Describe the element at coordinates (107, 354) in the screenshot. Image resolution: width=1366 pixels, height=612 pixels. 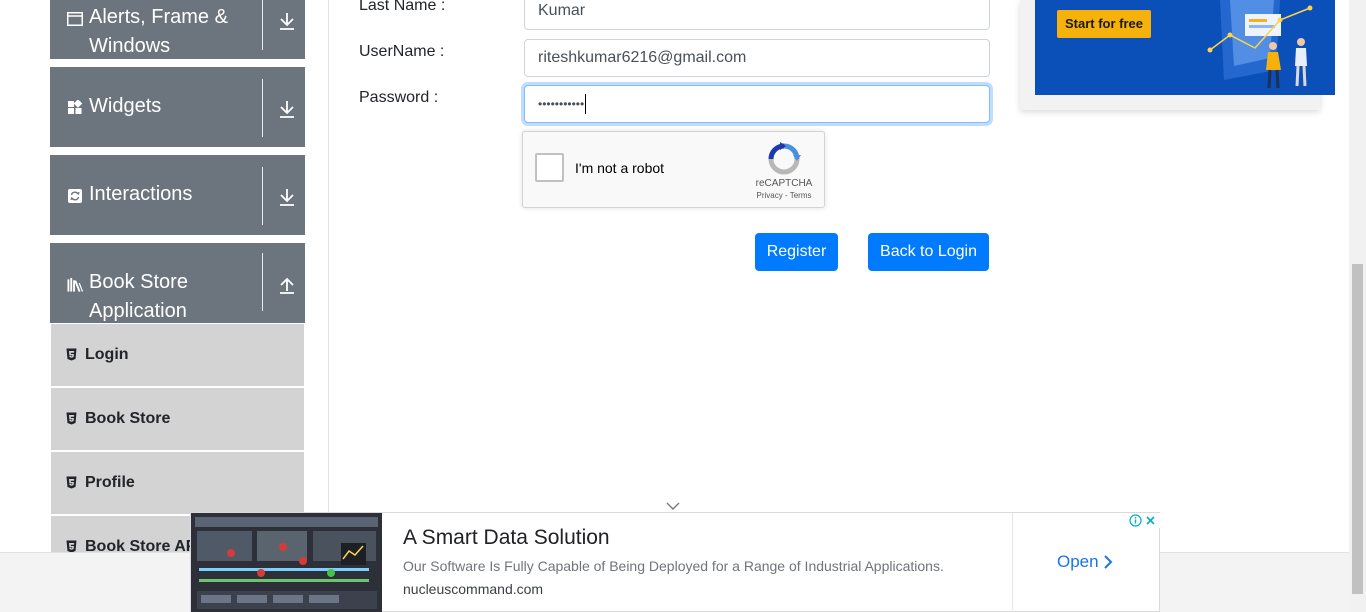
I see `sidebar-item-label: Login` at that location.